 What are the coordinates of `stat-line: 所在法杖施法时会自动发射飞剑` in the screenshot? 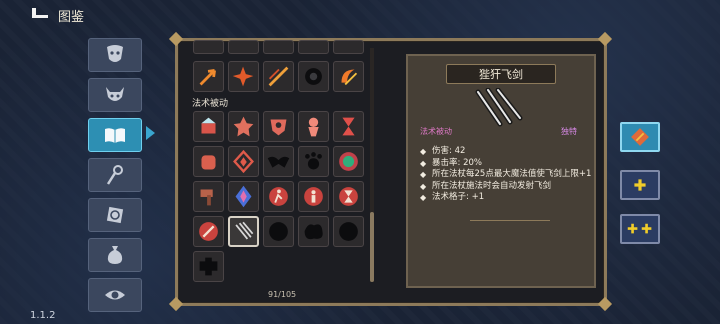 It's located at (506, 187).